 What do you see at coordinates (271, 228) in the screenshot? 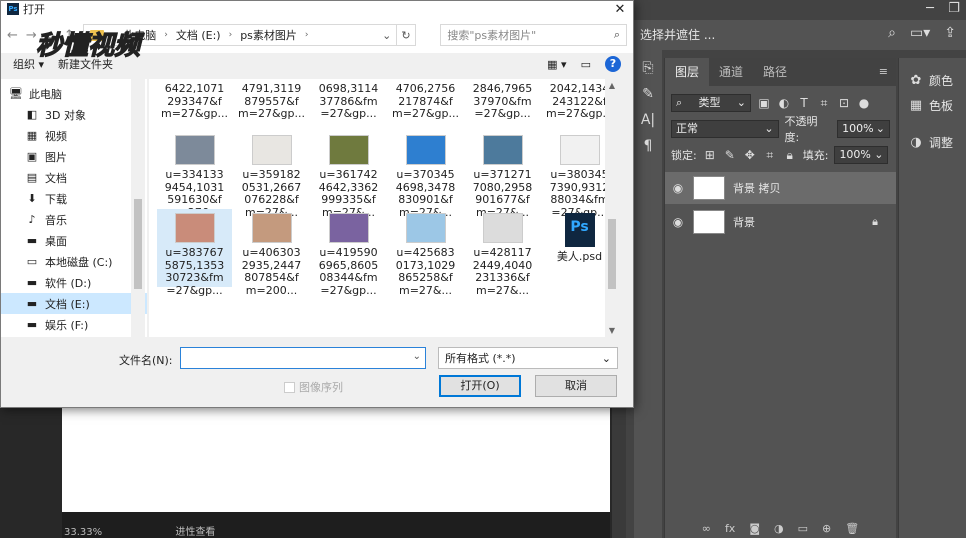
I see `image-thumbnail` at bounding box center [271, 228].